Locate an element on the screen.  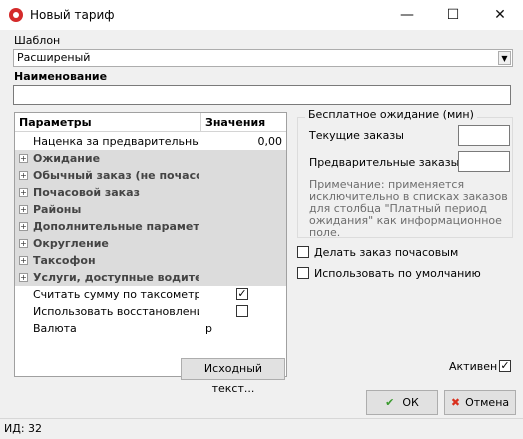
grid-group-name: Таксофон is located at coordinates (64, 260).